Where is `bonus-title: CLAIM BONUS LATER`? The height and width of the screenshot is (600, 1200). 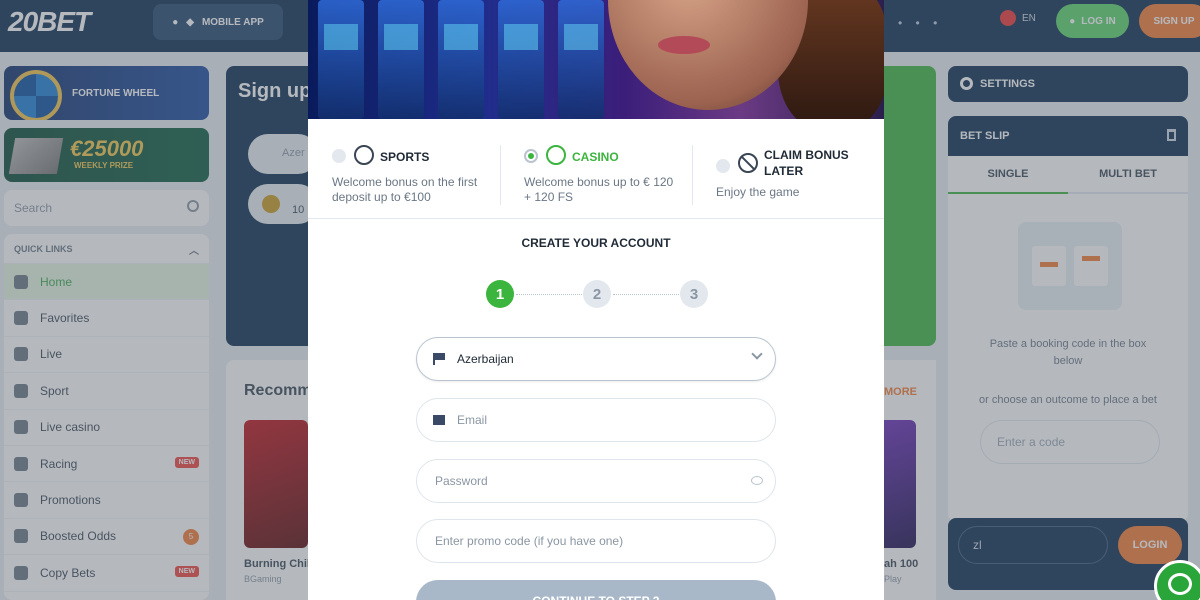
bonus-title: CLAIM BONUS LATER is located at coordinates (806, 163).